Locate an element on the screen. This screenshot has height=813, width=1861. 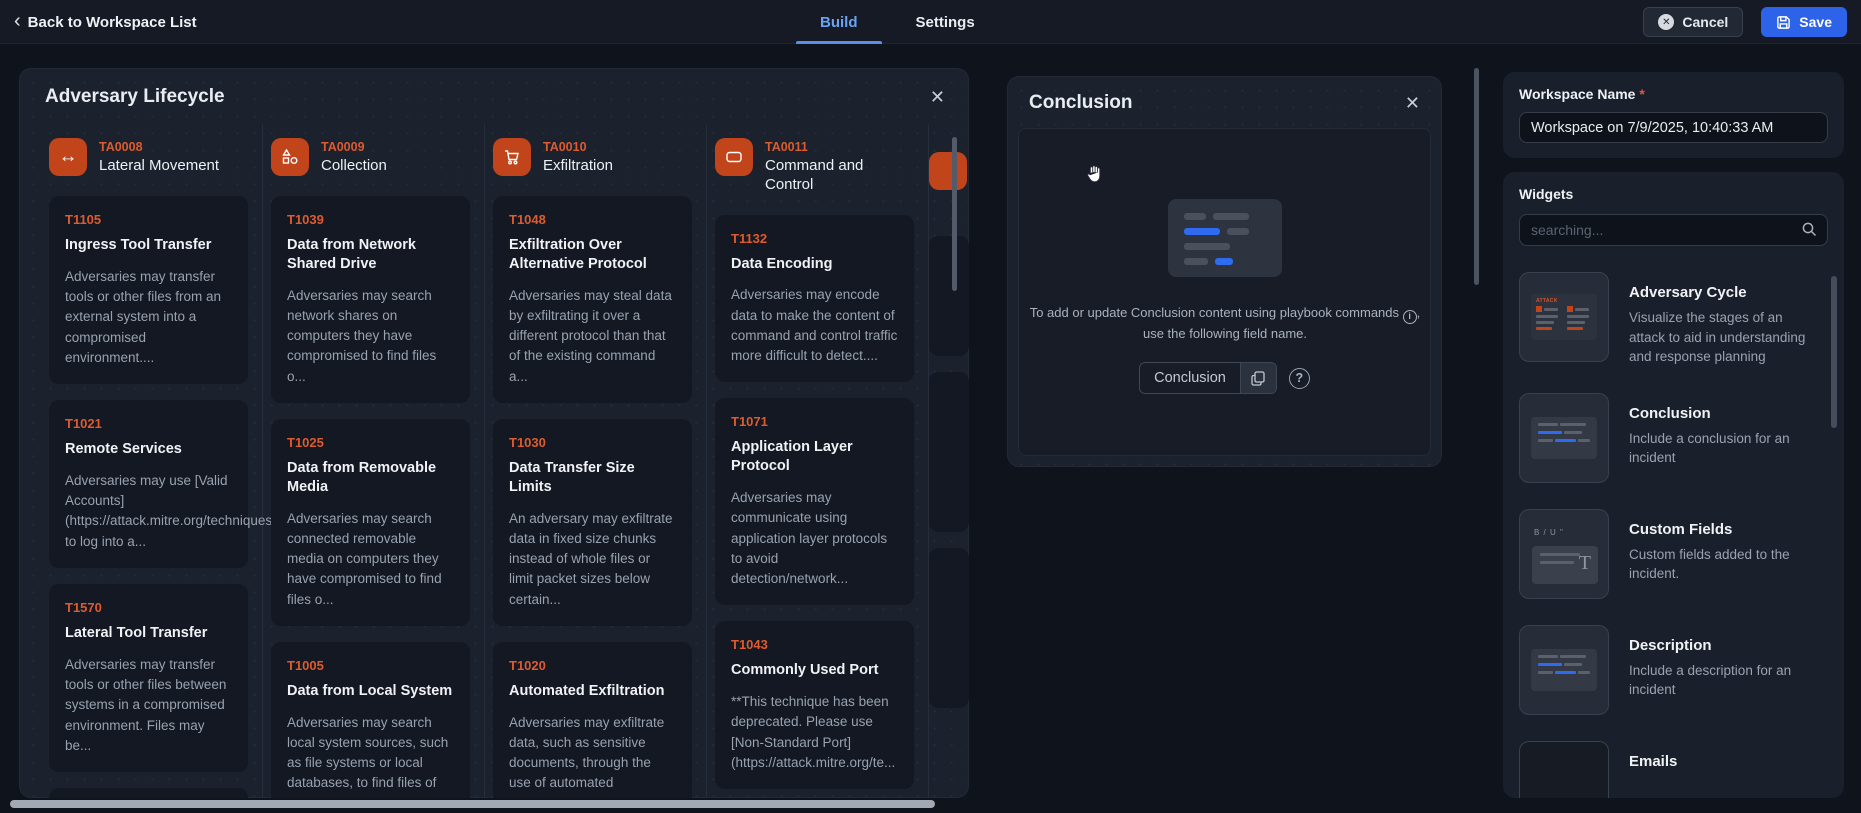
technique-id: T1048 is located at coordinates (527, 219).